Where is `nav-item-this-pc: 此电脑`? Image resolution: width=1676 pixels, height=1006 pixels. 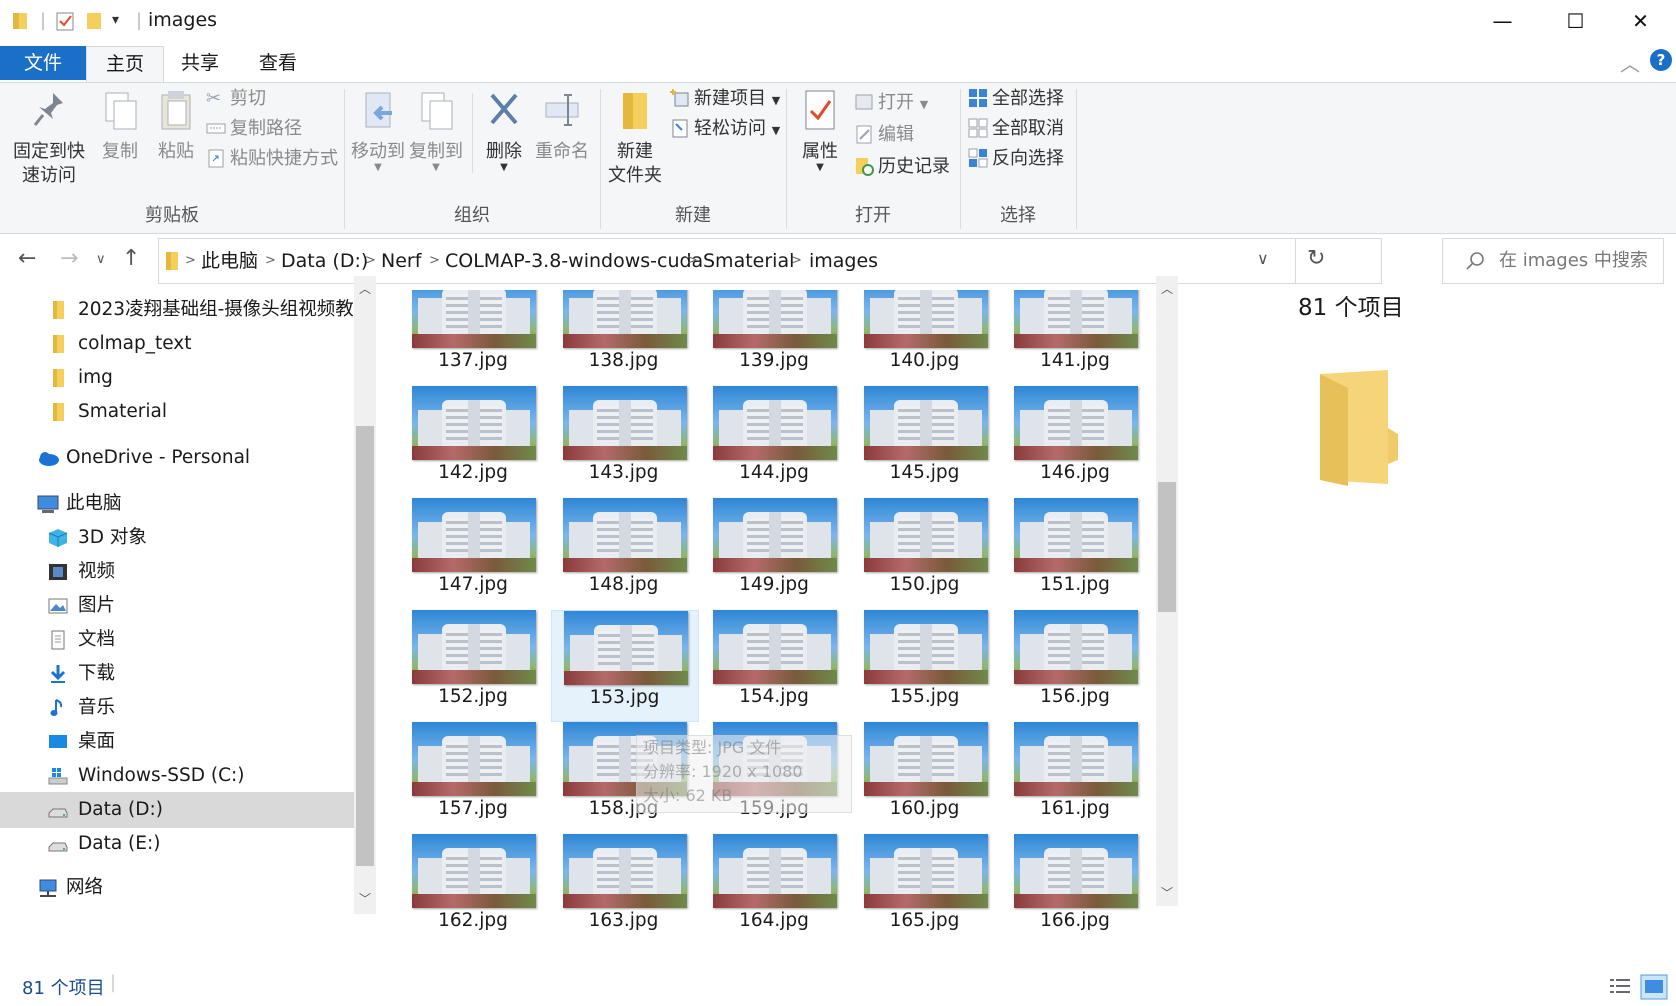 nav-item-this-pc: 此电脑 is located at coordinates (188, 504).